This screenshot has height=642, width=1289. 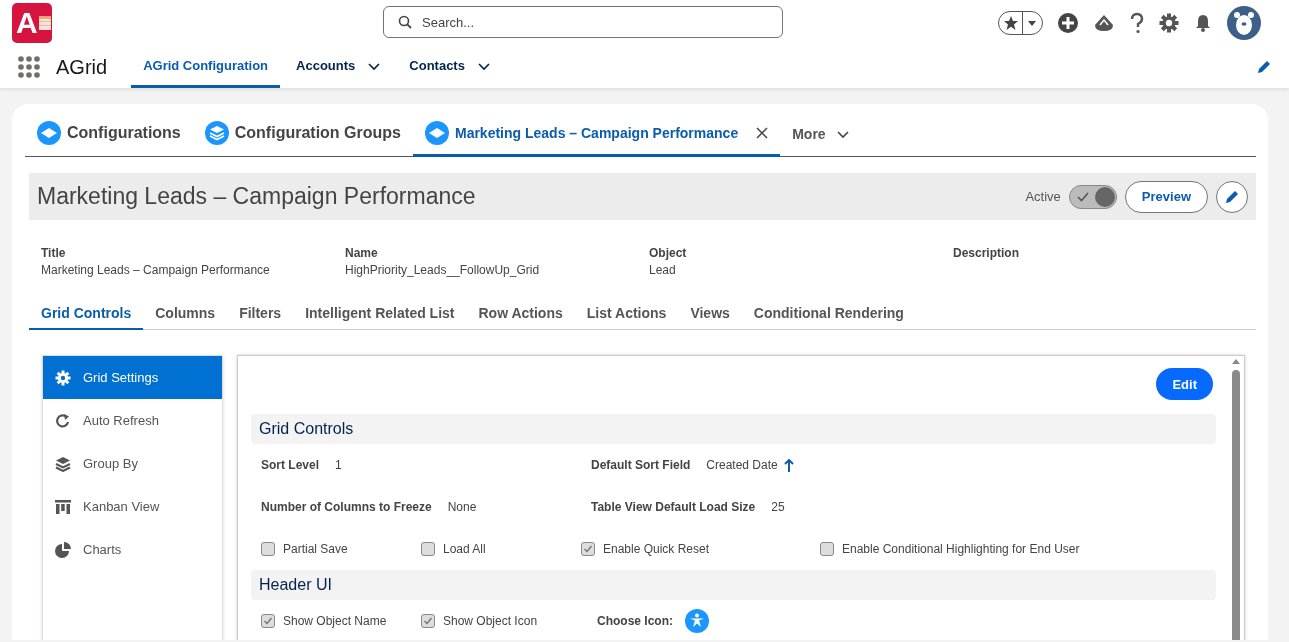 I want to click on field-label: Title, so click(x=54, y=253).